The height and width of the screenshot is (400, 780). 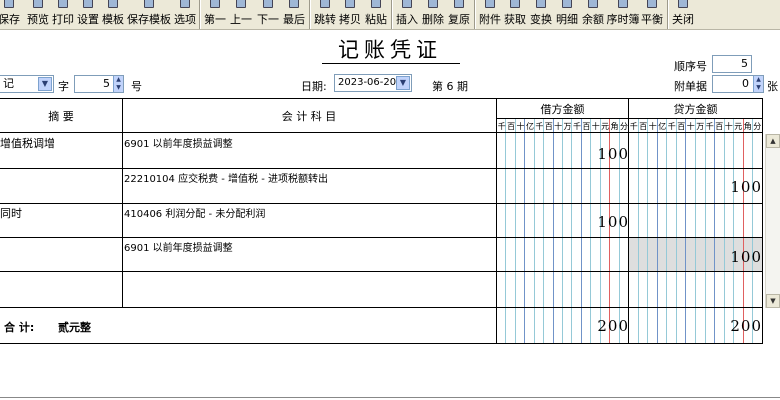 I want to click on scroll-up-icon: ▲, so click(x=773, y=141).